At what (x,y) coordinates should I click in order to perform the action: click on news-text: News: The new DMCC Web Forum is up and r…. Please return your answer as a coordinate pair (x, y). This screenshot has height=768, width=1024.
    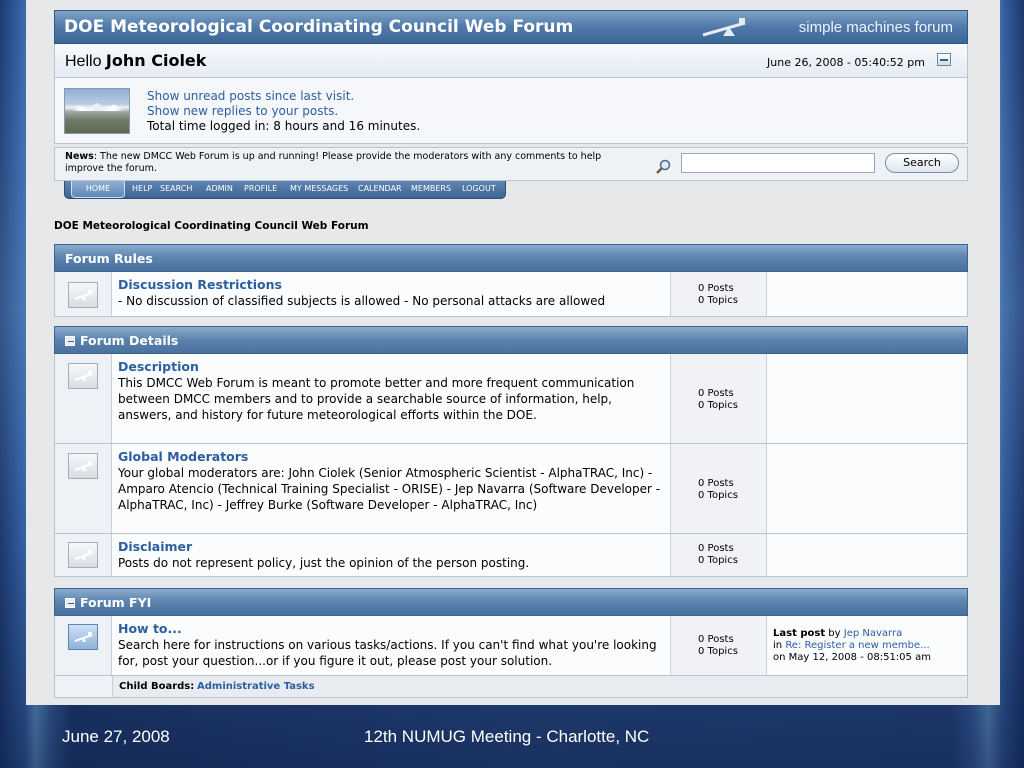
    Looking at the image, I should click on (345, 163).